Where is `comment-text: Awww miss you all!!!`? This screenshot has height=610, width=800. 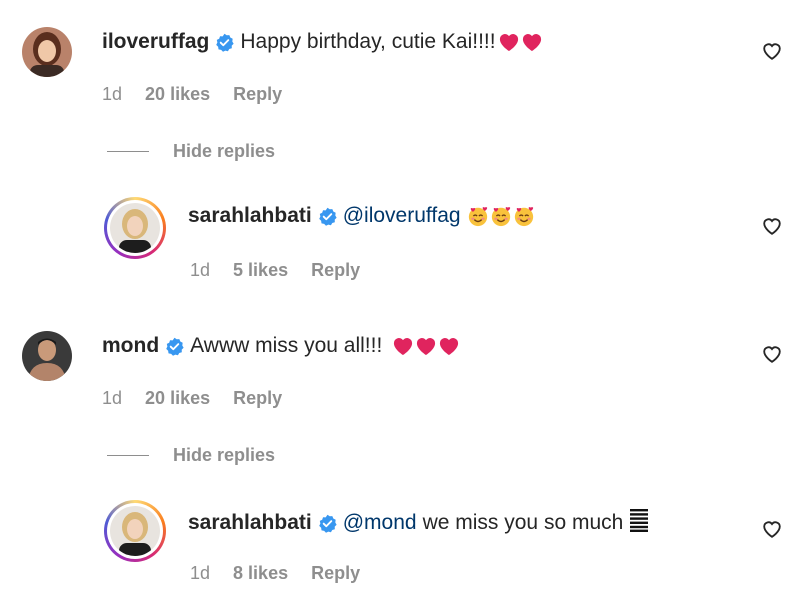 comment-text: Awww miss you all!!! is located at coordinates (286, 345).